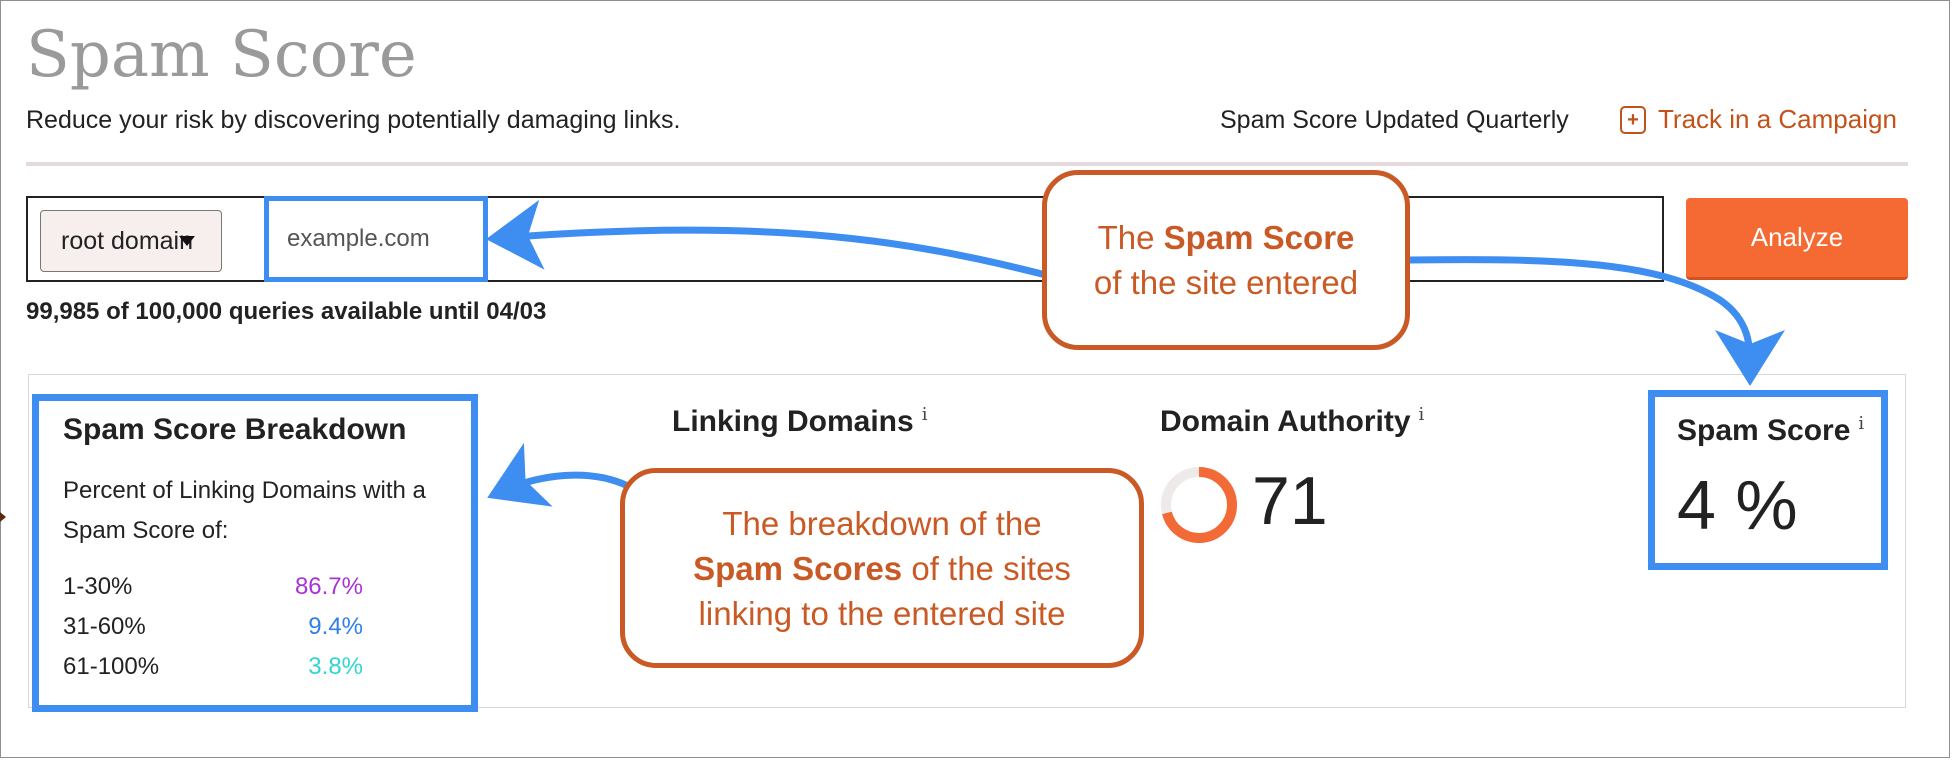 The width and height of the screenshot is (1952, 760). Describe the element at coordinates (376, 239) in the screenshot. I see `domain-input` at that location.